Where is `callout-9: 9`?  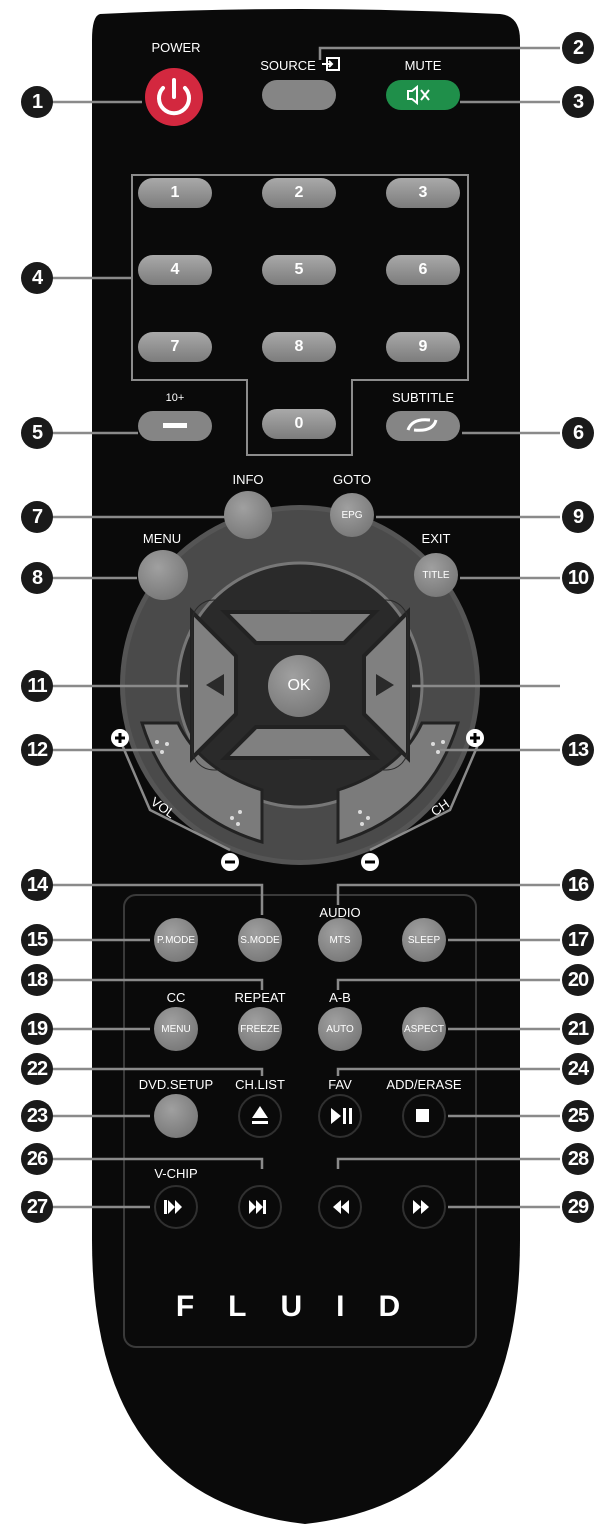
callout-9: 9 is located at coordinates (578, 517).